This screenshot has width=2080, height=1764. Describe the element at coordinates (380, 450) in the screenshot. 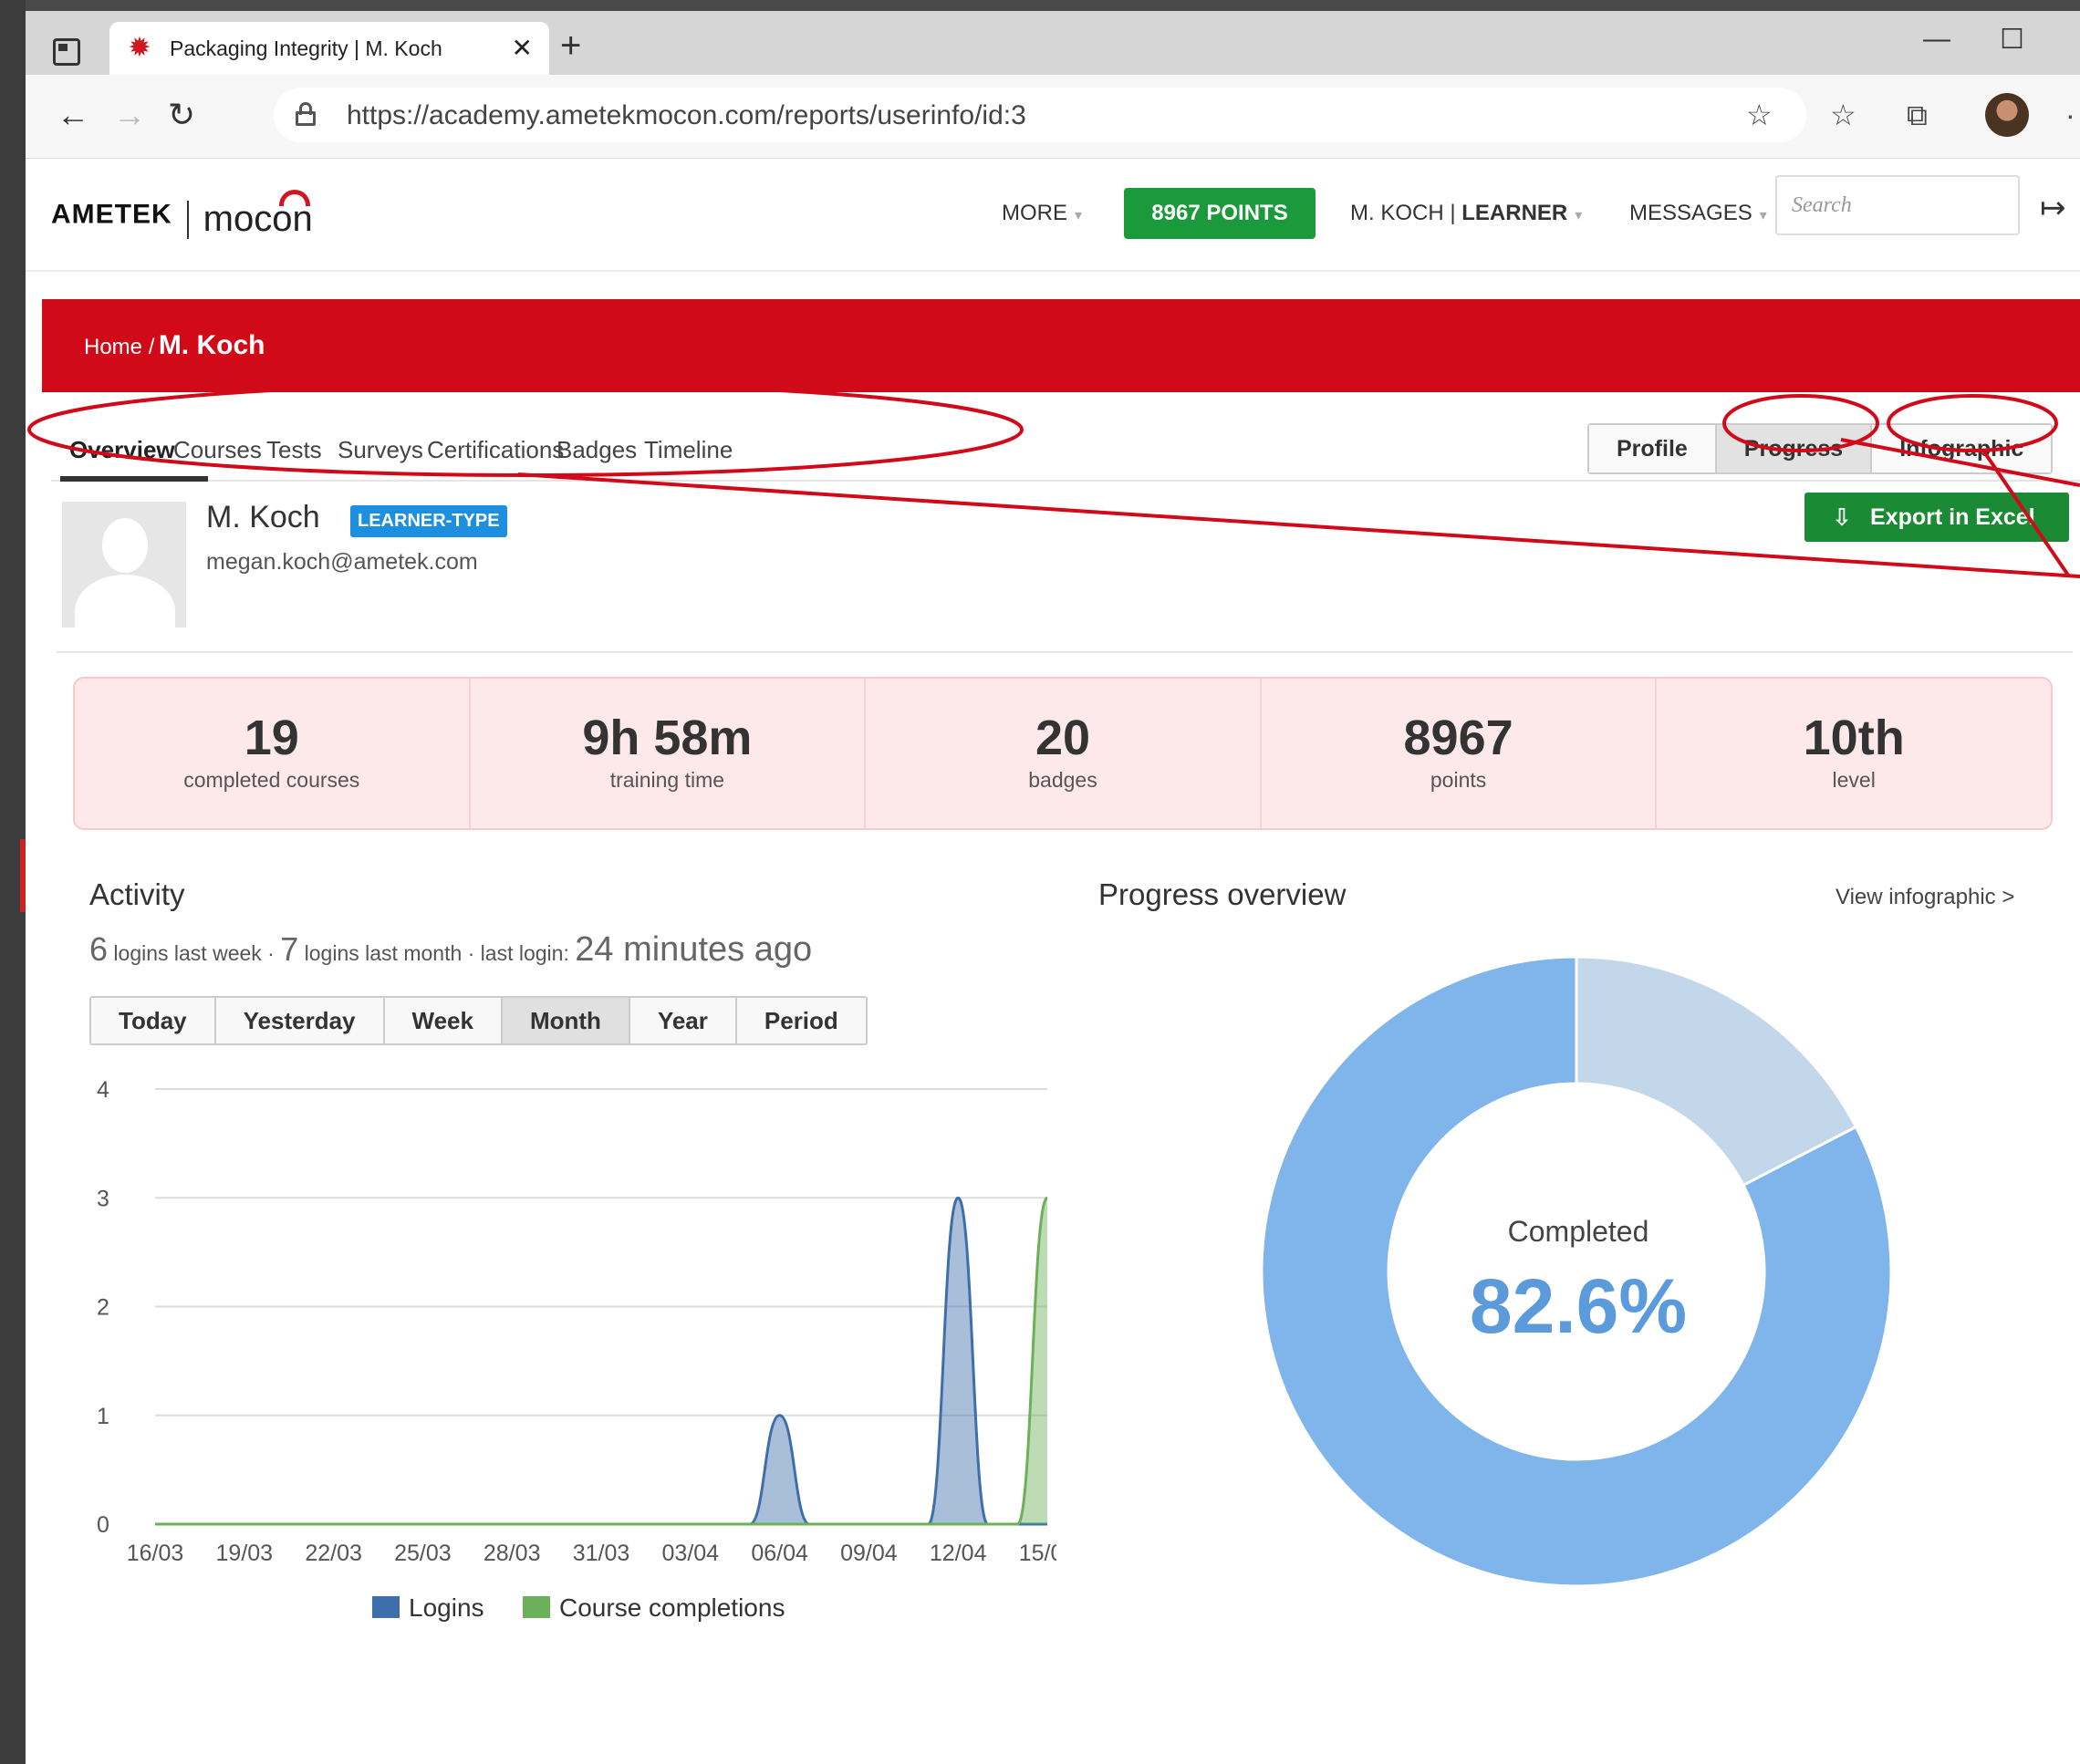

I see `tab-surveys: Surveys` at that location.